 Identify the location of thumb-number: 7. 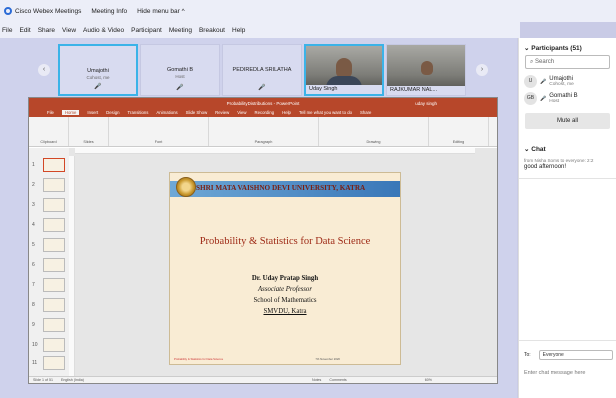
(33, 285).